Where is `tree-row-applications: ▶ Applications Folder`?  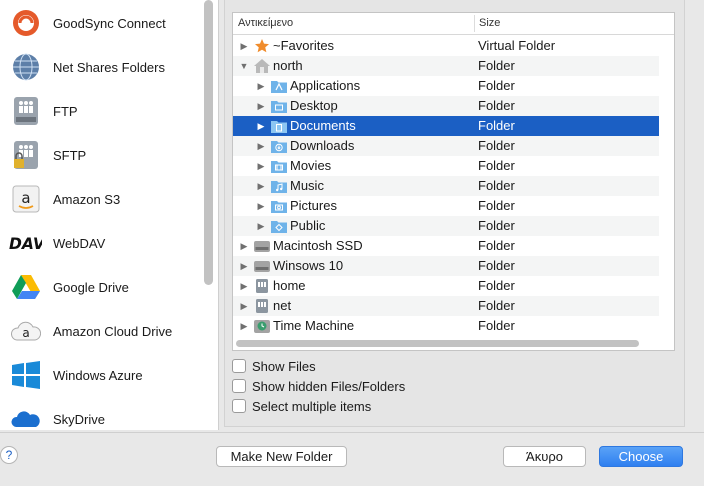
tree-row-applications: ▶ Applications Folder is located at coordinates (446, 86).